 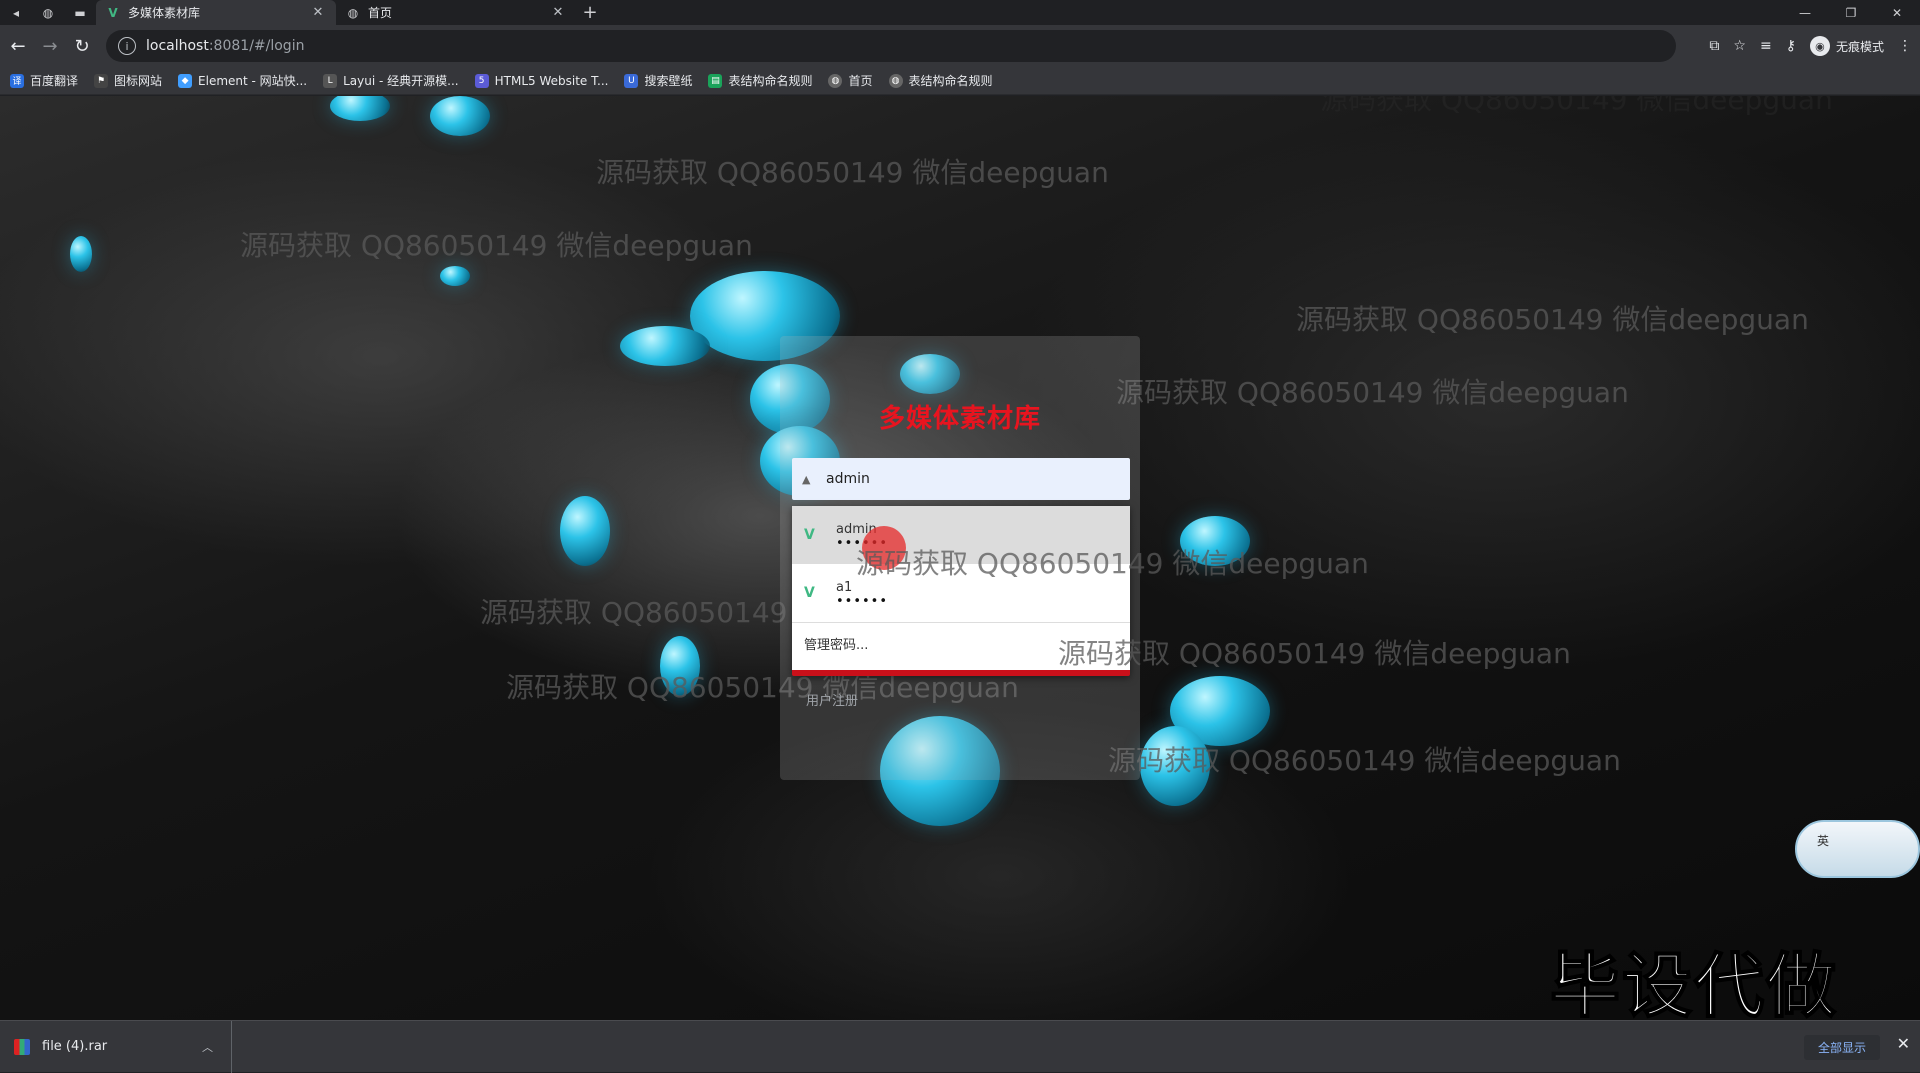 I want to click on ime-label: 英, so click(x=1823, y=841).